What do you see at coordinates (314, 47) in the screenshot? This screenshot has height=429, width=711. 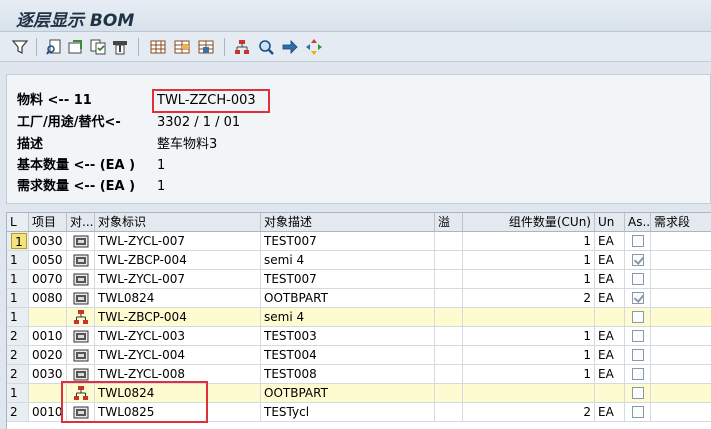 I see `colors-icon` at bounding box center [314, 47].